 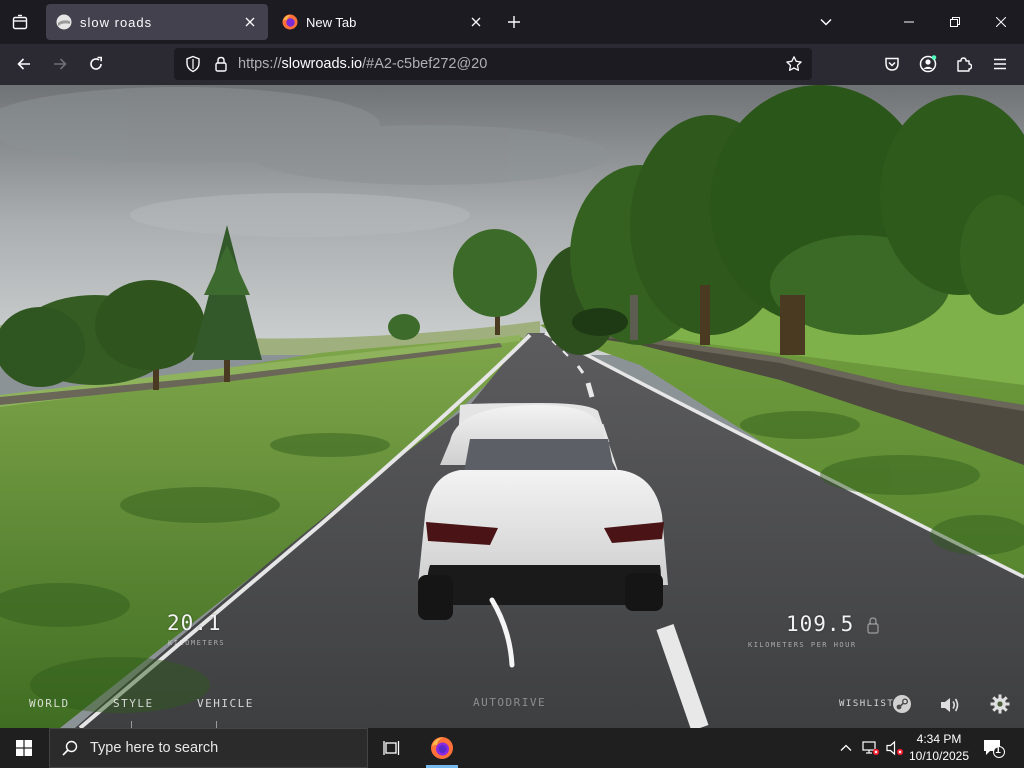 I want to click on distance-value: 20.1, so click(x=194, y=623).